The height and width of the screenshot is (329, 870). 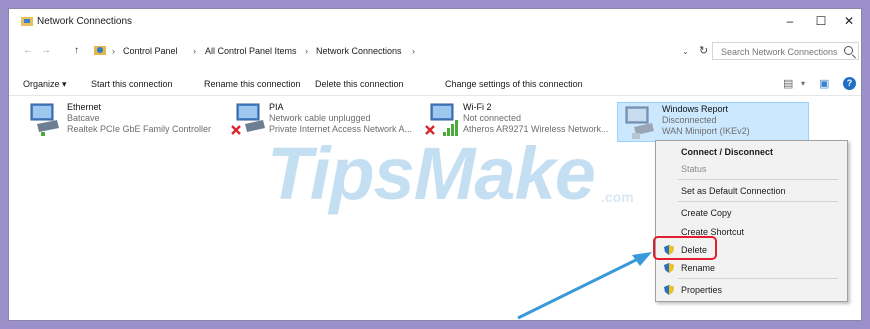 I want to click on pointer-arrow-icon, so click(x=584, y=286).